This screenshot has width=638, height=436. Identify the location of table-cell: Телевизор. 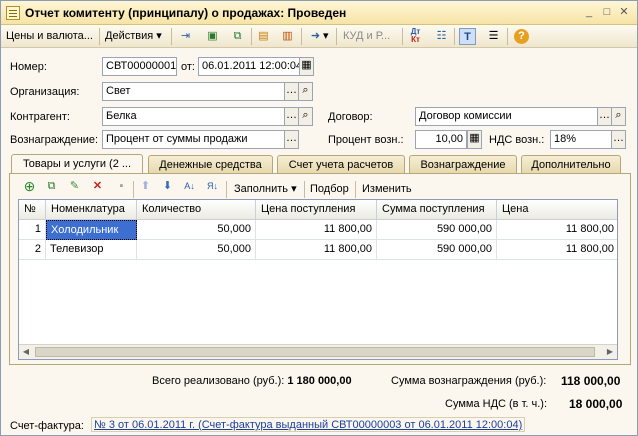
(91, 250).